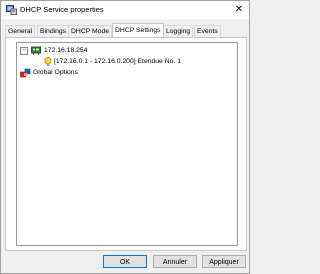 The height and width of the screenshot is (274, 320). What do you see at coordinates (175, 261) in the screenshot?
I see `cancel-button: Annuler` at bounding box center [175, 261].